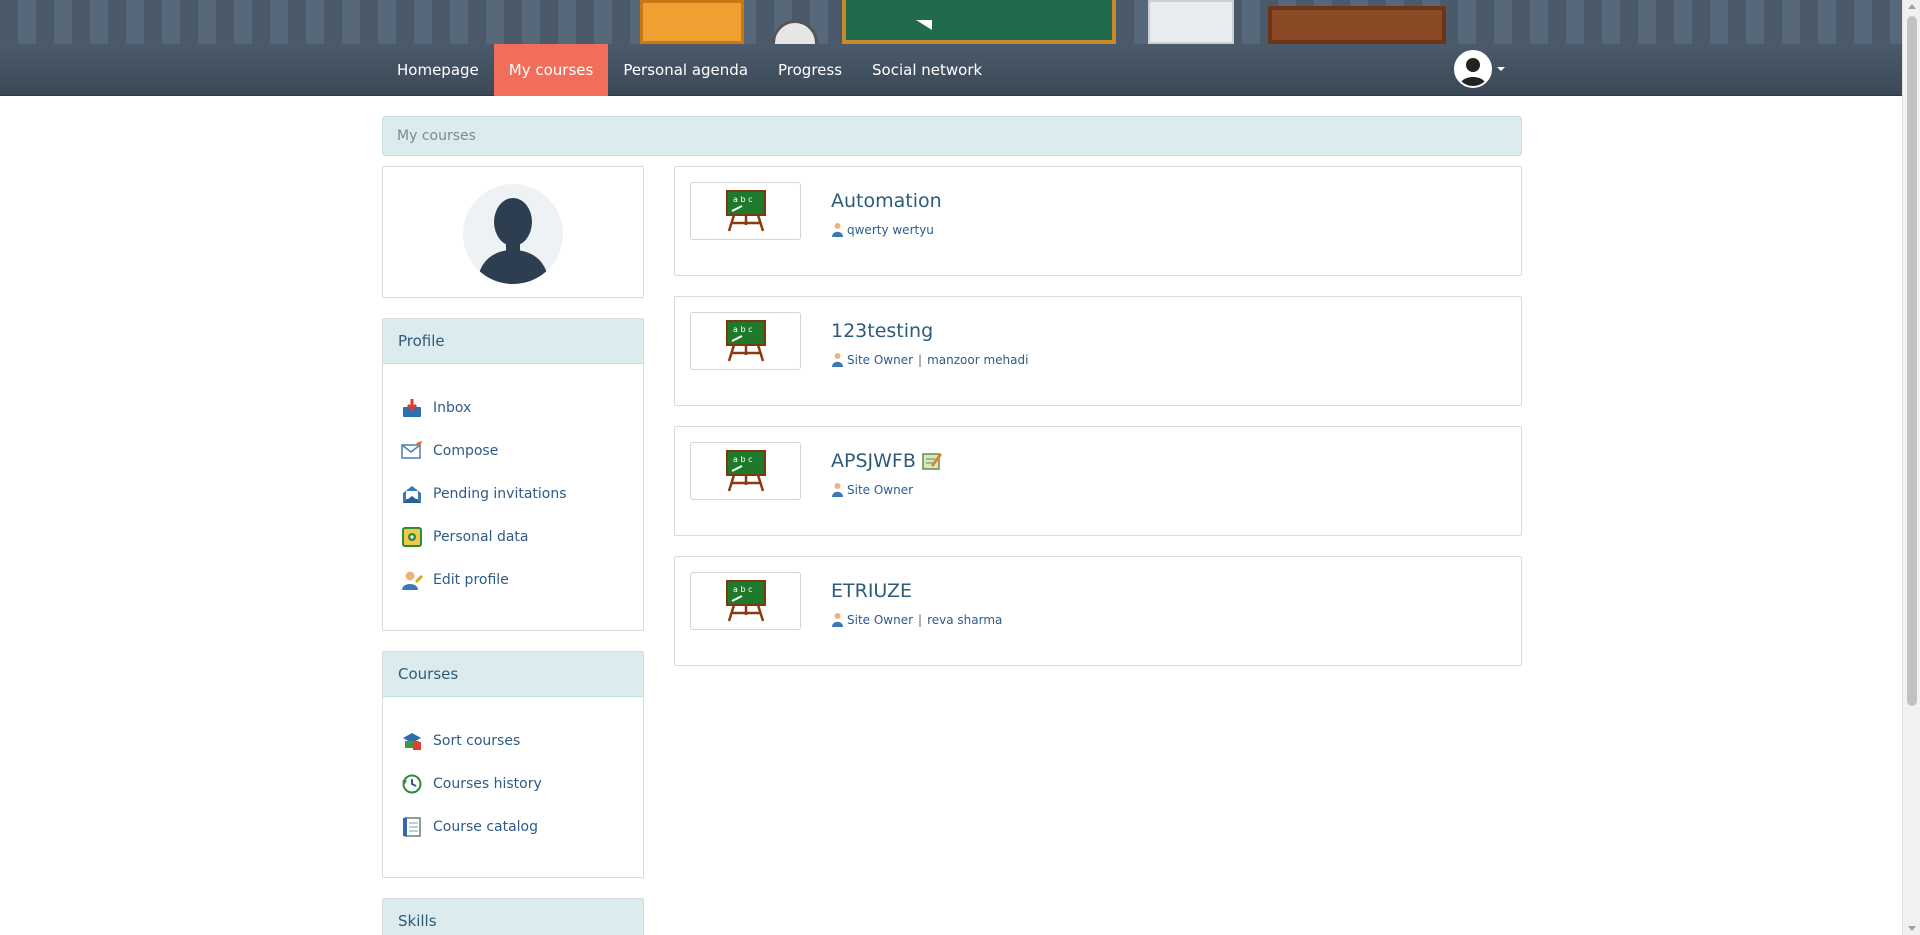 The image size is (1920, 935). What do you see at coordinates (1473, 69) in the screenshot?
I see `user-avatar-icon` at bounding box center [1473, 69].